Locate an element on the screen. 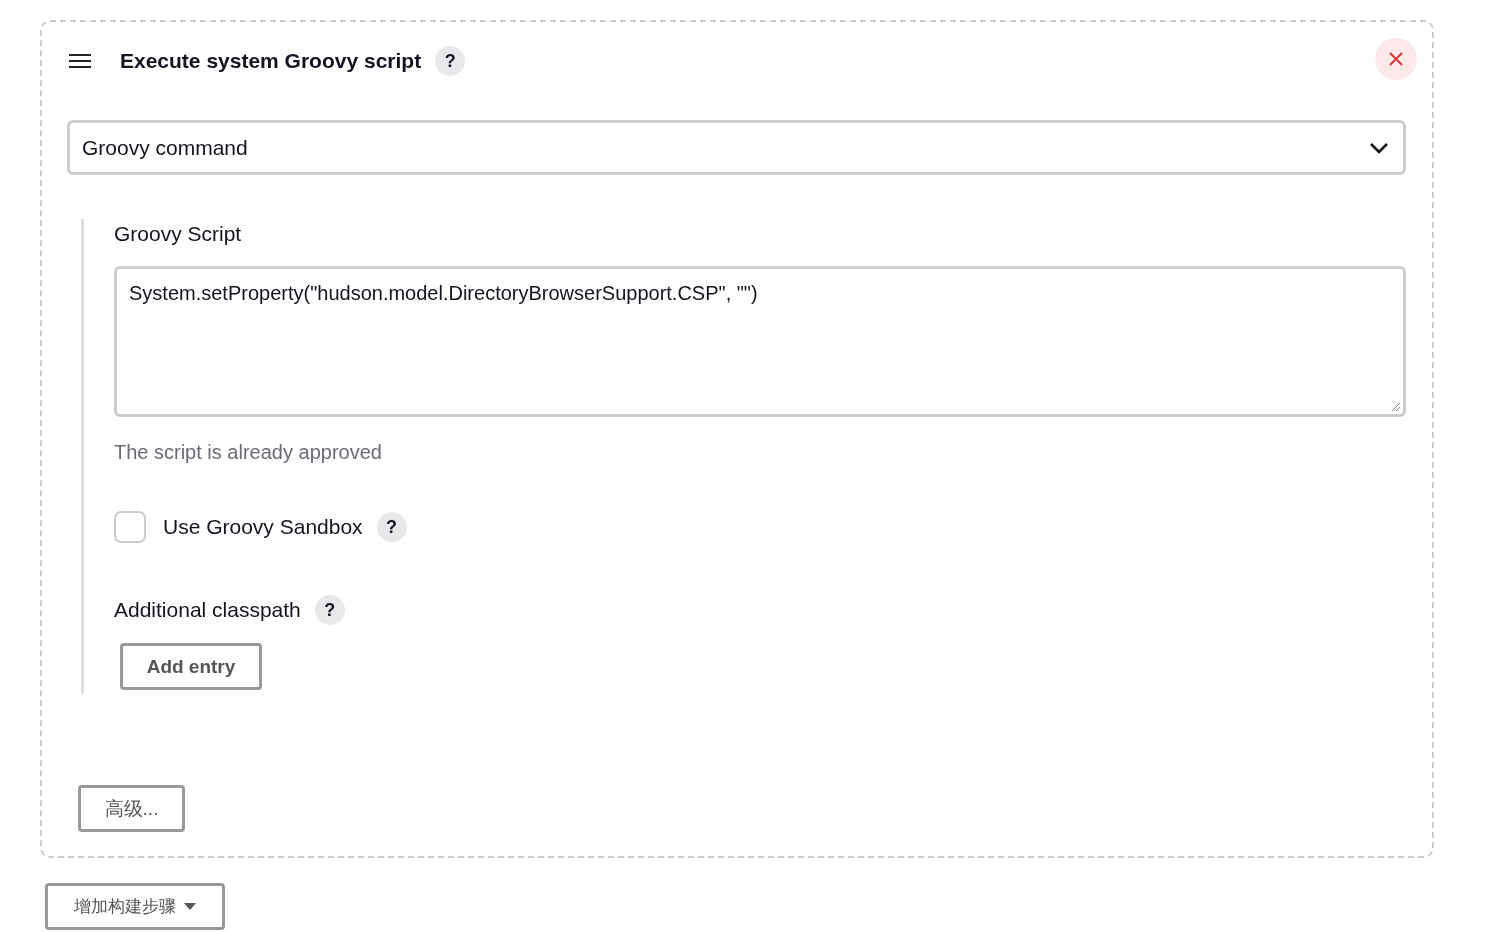 The image size is (1512, 932). caret-icon is located at coordinates (190, 906).